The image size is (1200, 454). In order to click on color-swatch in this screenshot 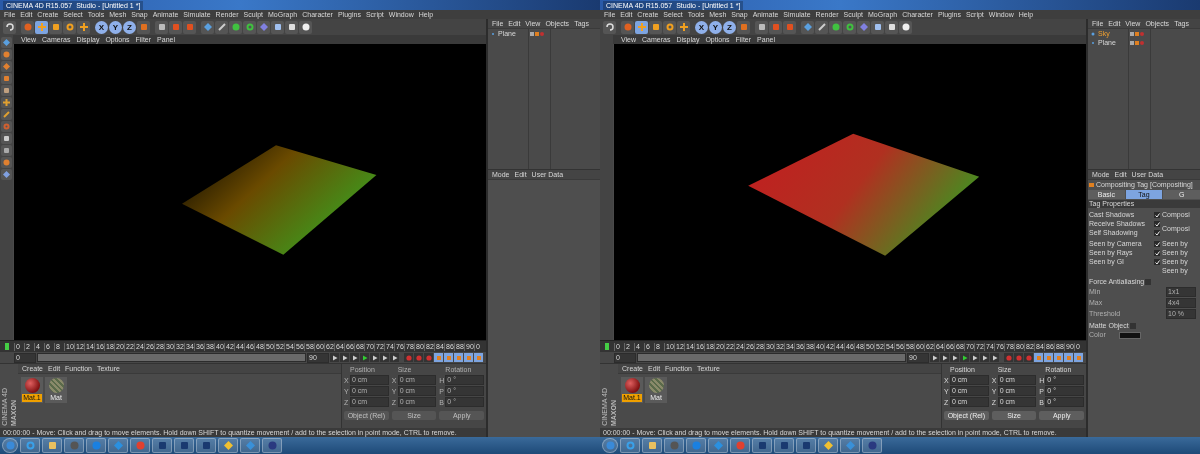, I will do `click(1129, 335)`.